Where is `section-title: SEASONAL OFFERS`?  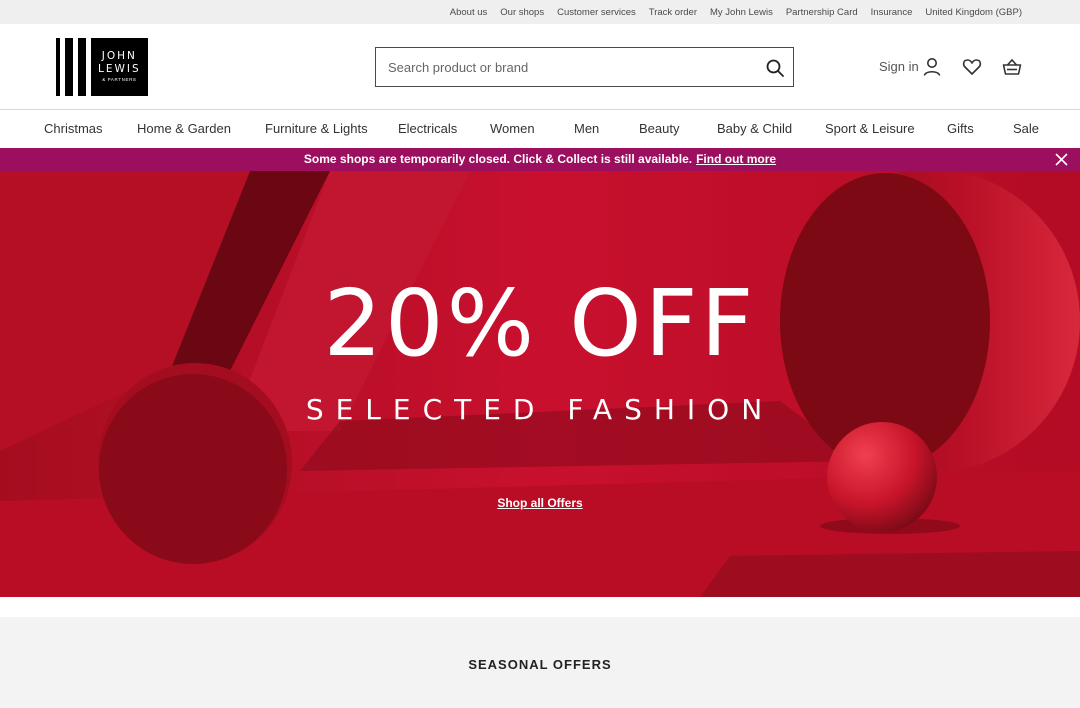
section-title: SEASONAL OFFERS is located at coordinates (540, 664).